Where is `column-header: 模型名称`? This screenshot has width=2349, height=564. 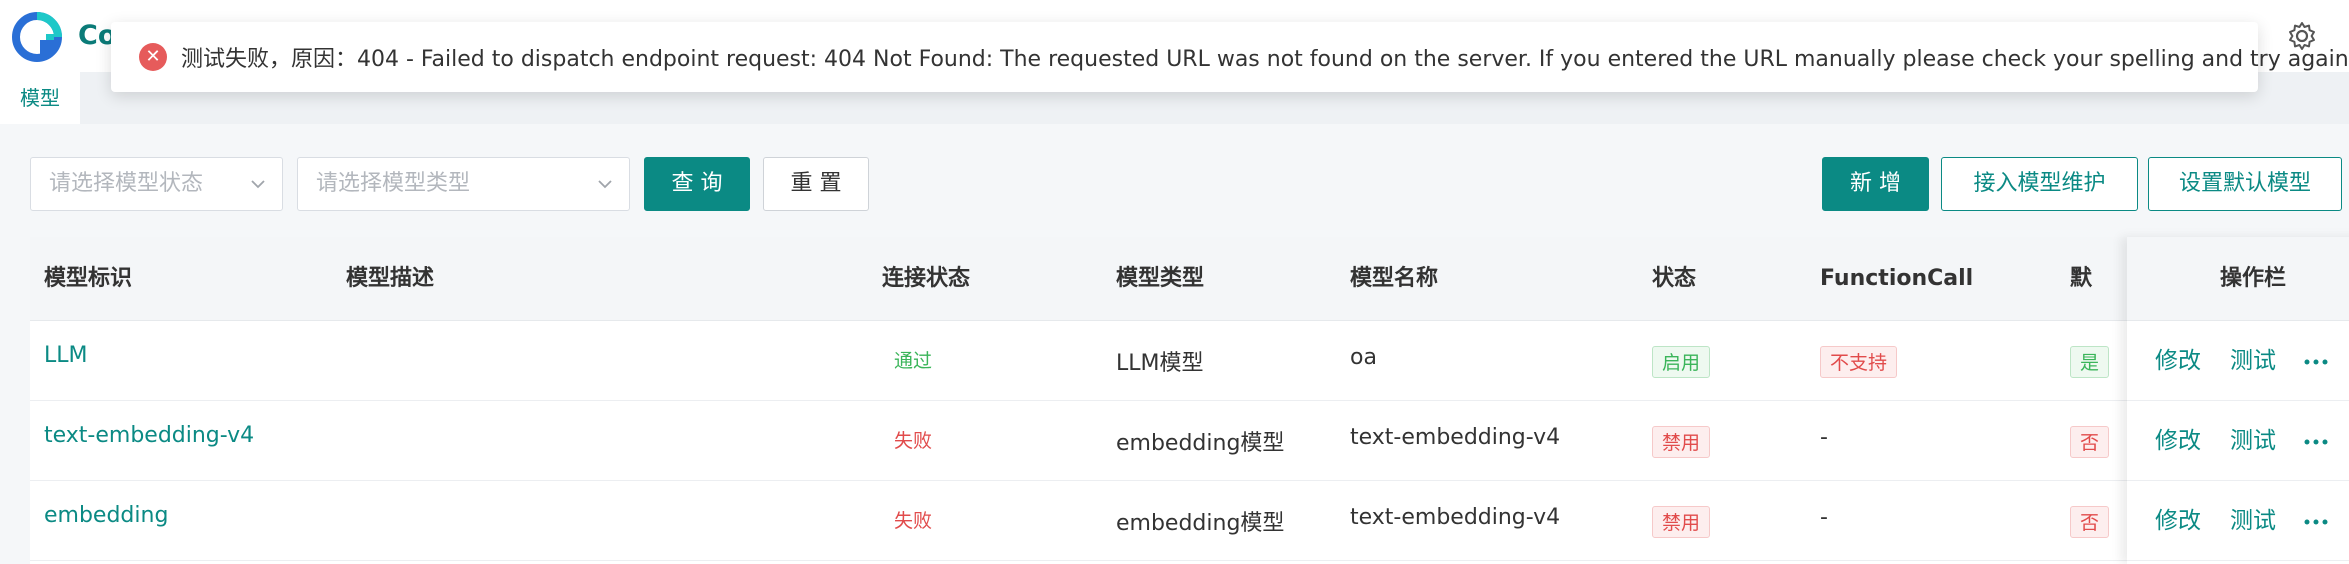
column-header: 模型名称 is located at coordinates (1394, 278).